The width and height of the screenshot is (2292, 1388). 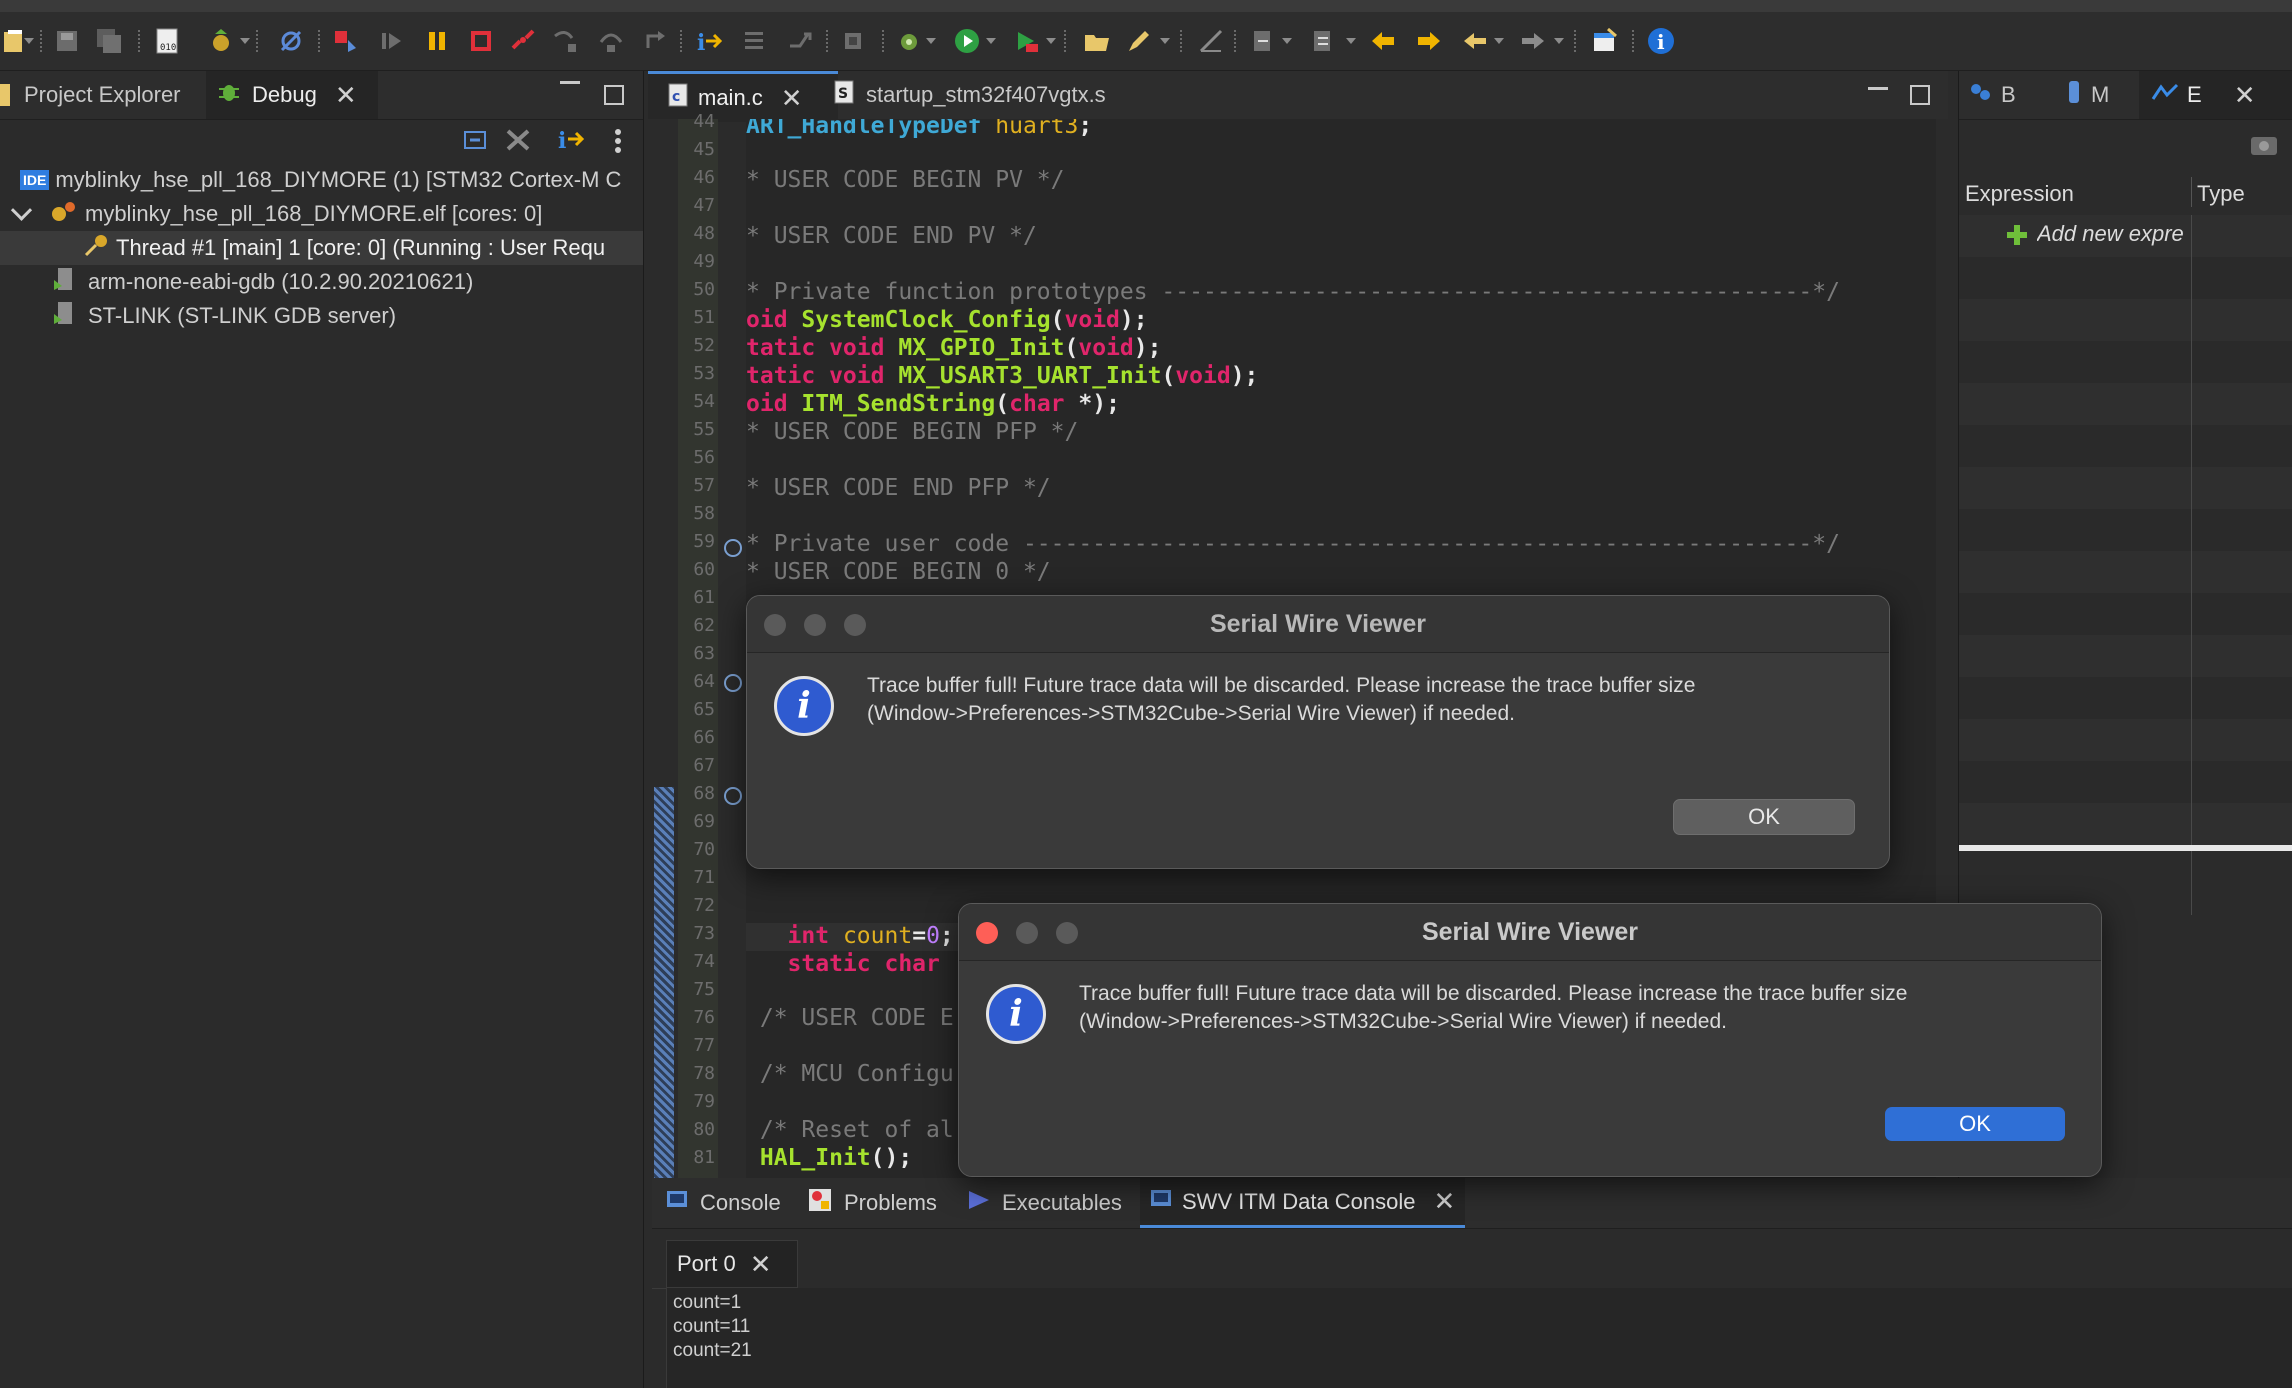 I want to click on save-icon, so click(x=67, y=41).